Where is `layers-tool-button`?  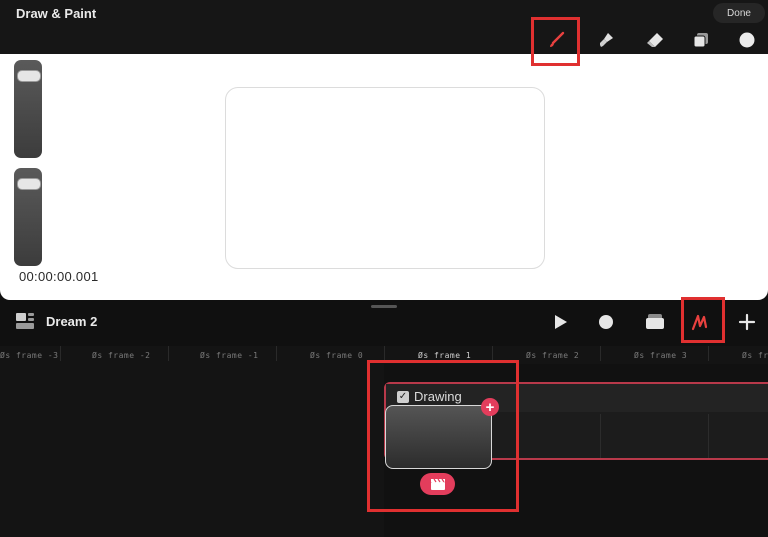 layers-tool-button is located at coordinates (701, 40).